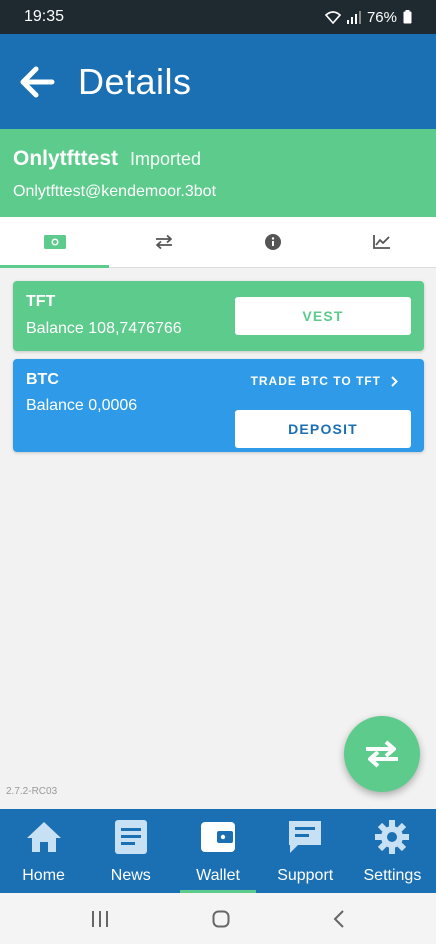 This screenshot has height=944, width=436. What do you see at coordinates (218, 875) in the screenshot?
I see `nav-wallet-label: Wallet` at bounding box center [218, 875].